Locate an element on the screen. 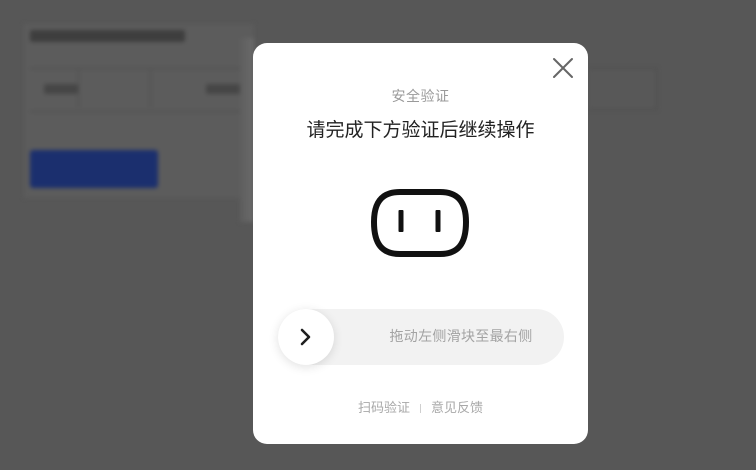 Image resolution: width=756 pixels, height=470 pixels. modal-footer: 扫码验证 意见反馈 is located at coordinates (420, 406).